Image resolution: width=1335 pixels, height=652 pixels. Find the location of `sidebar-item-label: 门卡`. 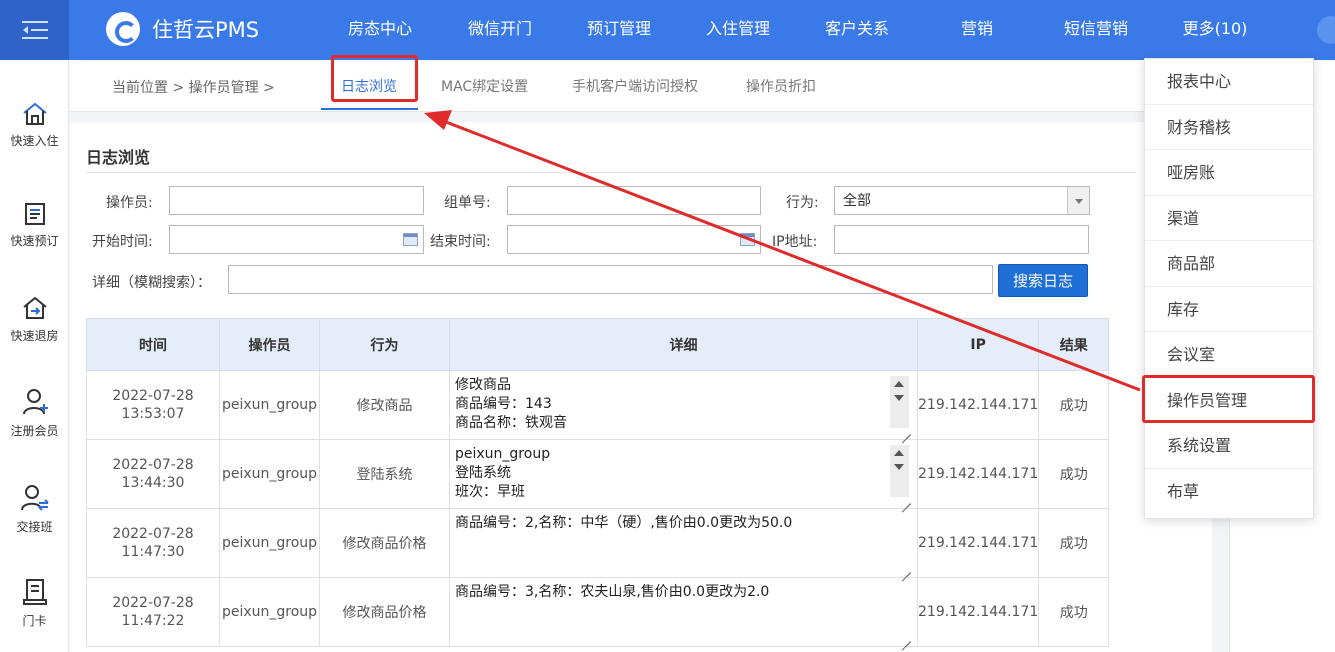

sidebar-item-label: 门卡 is located at coordinates (34, 621).